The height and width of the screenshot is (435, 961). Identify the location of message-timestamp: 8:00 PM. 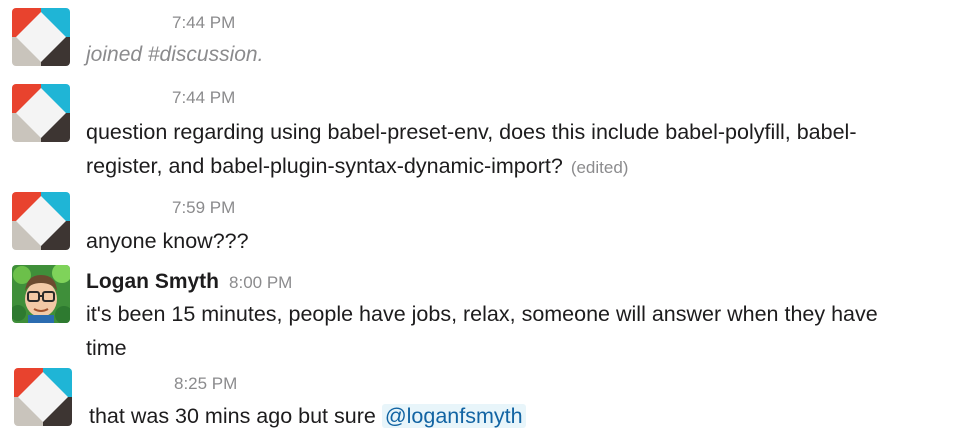
(260, 283).